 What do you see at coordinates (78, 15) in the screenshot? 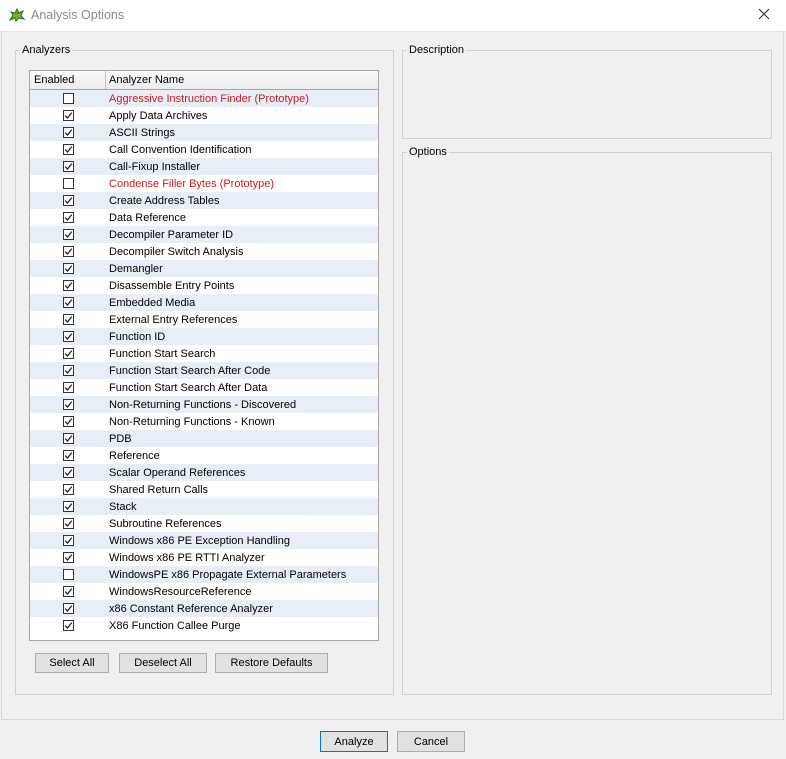
I see `window-title: Analysis Options` at bounding box center [78, 15].